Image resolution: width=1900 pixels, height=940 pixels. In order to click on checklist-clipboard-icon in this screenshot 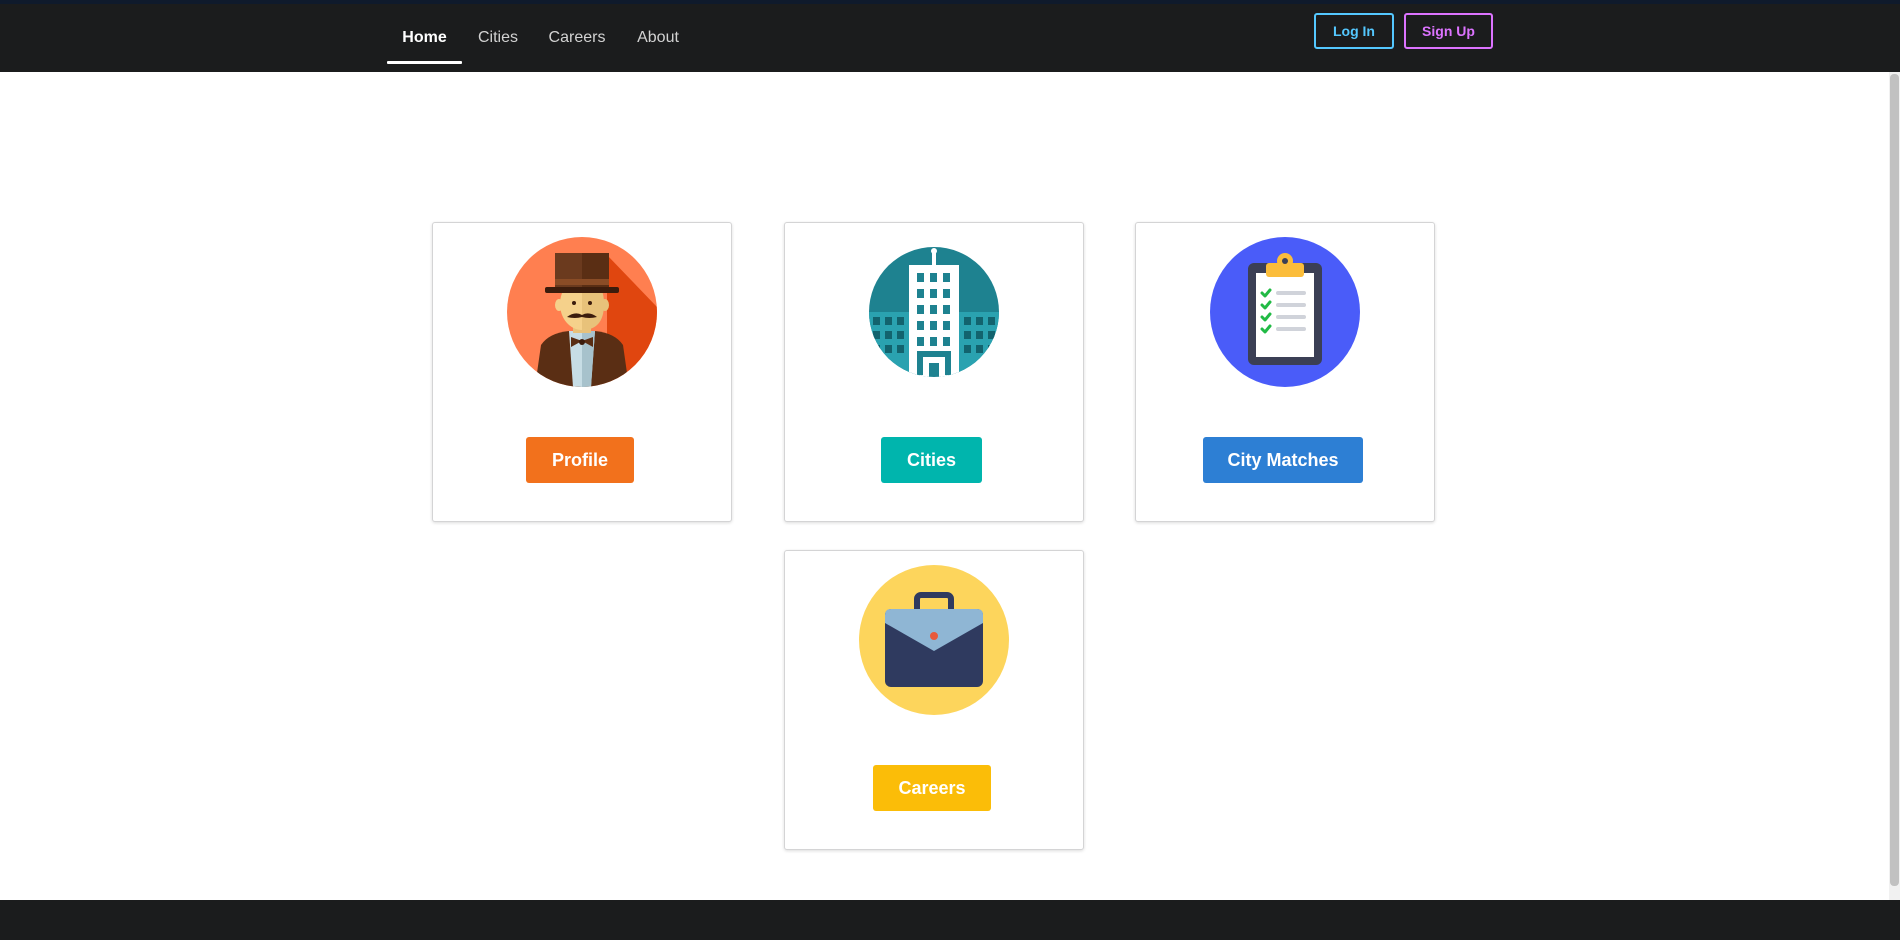, I will do `click(1285, 312)`.